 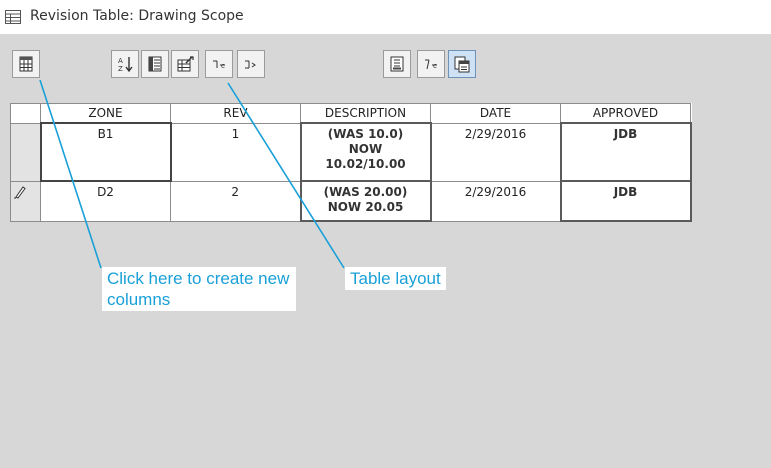 I want to click on leader-line-columns, so click(x=70, y=174).